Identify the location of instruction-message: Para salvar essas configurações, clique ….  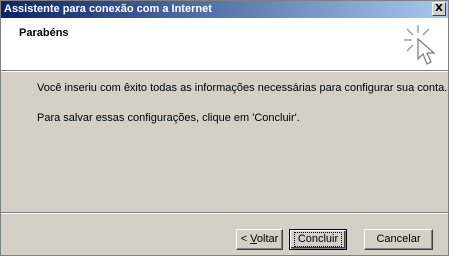
(168, 118).